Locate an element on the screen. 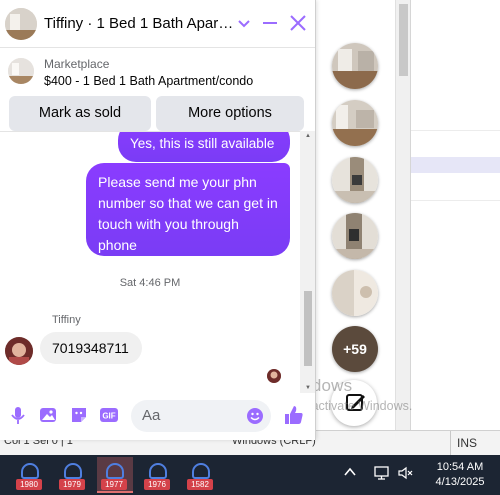  svg-text: GIF is located at coordinates (108, 416).